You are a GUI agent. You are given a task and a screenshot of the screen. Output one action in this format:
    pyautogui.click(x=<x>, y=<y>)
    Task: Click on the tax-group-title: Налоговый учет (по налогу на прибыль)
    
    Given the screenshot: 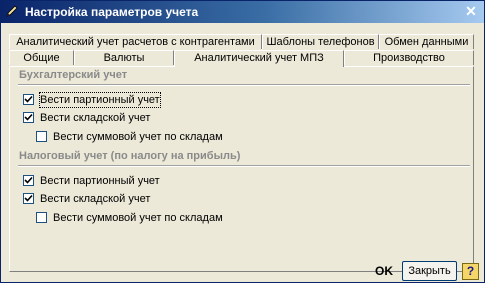 What is the action you would take?
    pyautogui.click(x=130, y=156)
    